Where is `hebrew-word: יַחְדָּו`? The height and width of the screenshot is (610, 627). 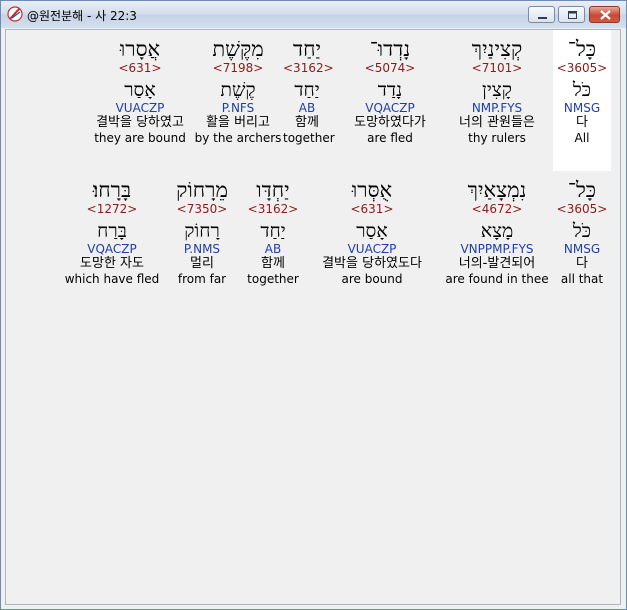
hebrew-word: יַחְדָּו is located at coordinates (273, 190).